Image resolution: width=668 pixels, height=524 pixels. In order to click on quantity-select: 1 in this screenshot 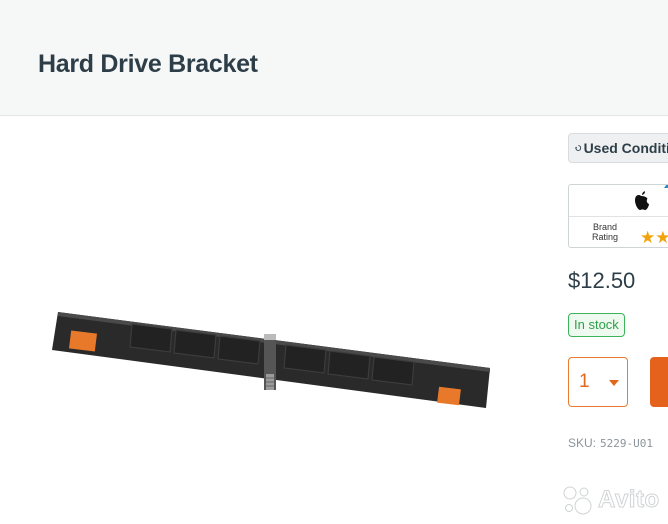, I will do `click(598, 382)`.